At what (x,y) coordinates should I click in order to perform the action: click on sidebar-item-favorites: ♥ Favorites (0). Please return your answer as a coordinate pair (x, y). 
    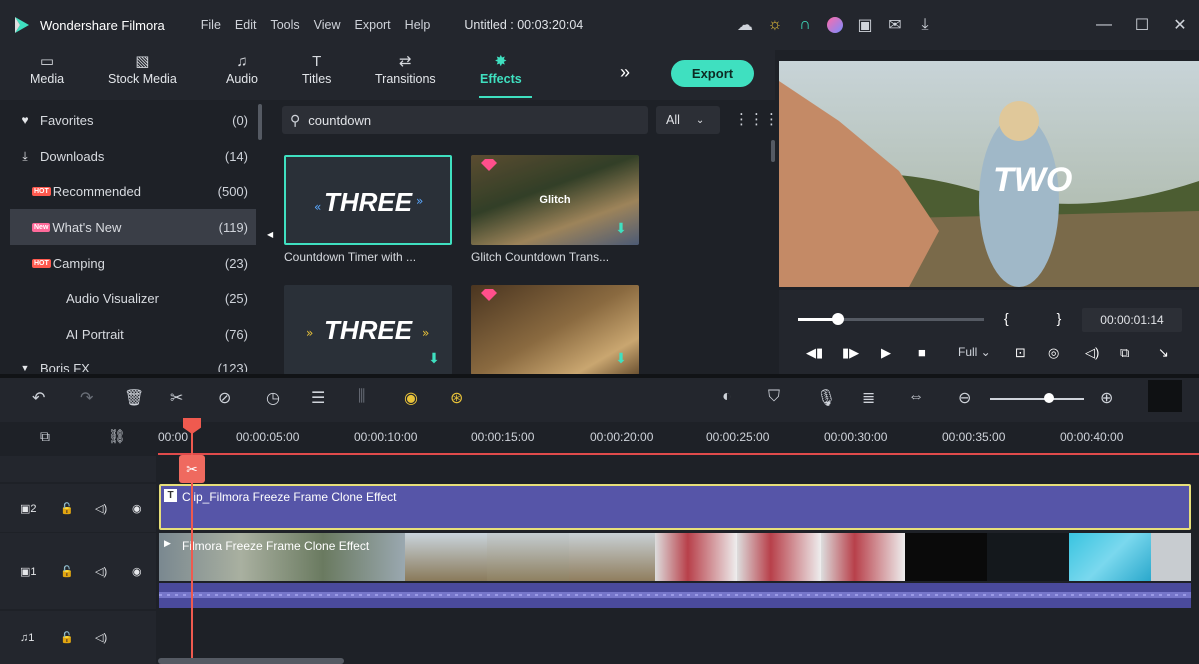
    Looking at the image, I should click on (133, 120).